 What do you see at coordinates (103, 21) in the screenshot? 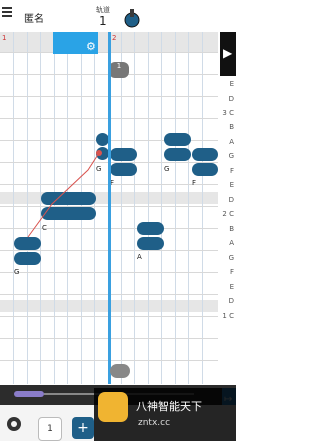
I see `track-number: 1` at bounding box center [103, 21].